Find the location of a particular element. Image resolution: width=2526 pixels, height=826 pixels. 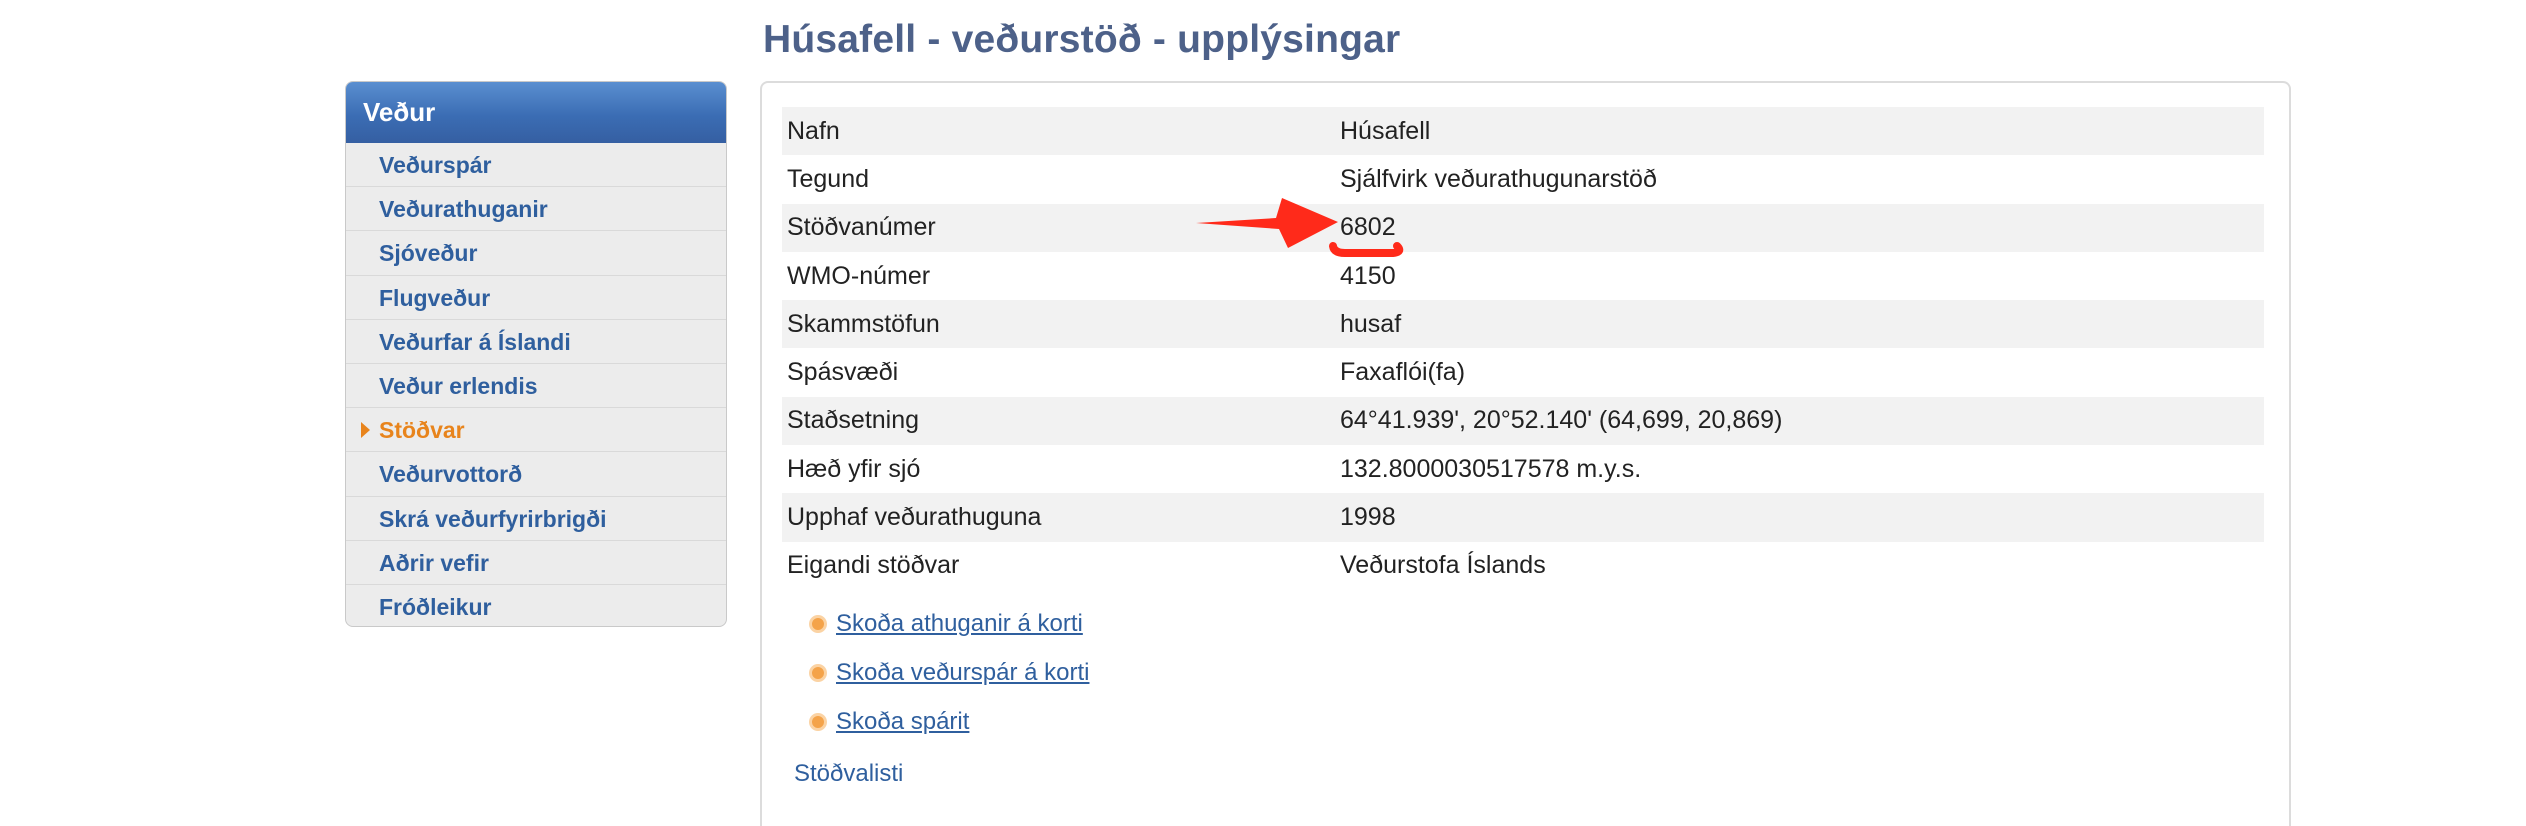

sidebar-item-label: Aðrir vefir is located at coordinates (434, 562).